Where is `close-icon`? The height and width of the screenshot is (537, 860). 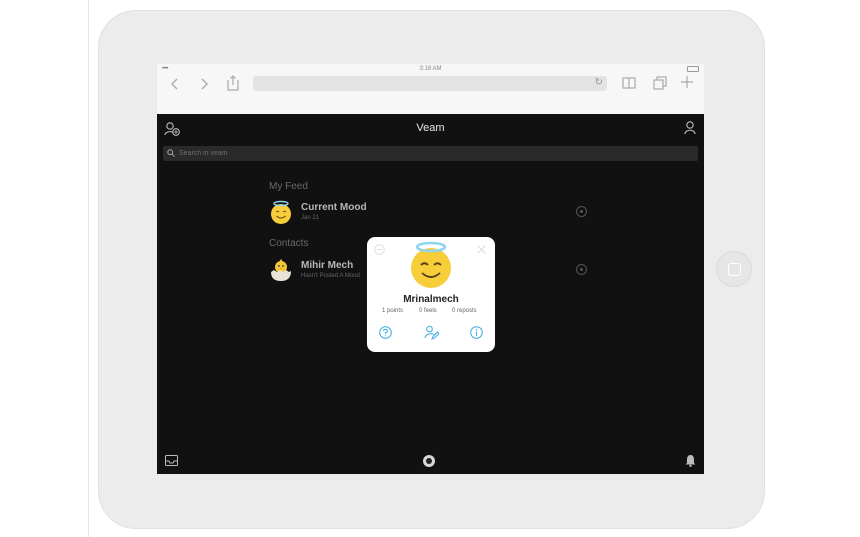
close-icon is located at coordinates (481, 249).